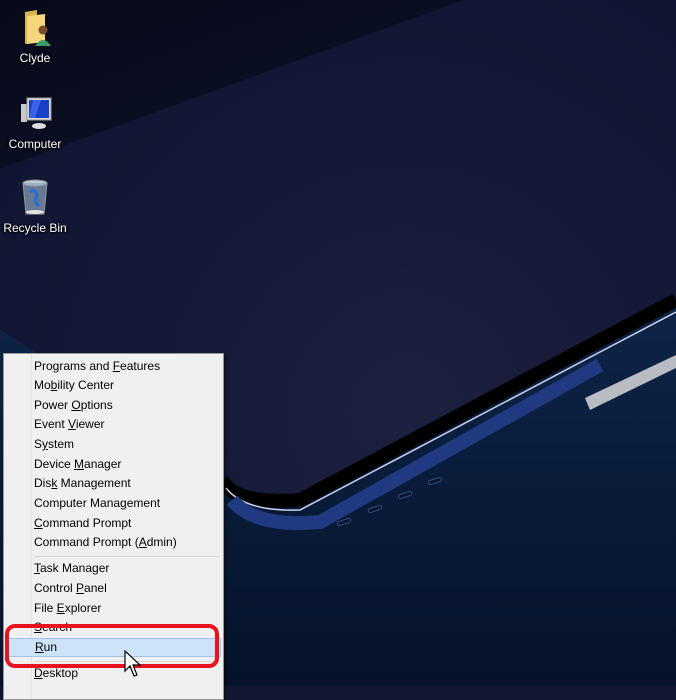 This screenshot has height=700, width=676. Describe the element at coordinates (113, 568) in the screenshot. I see `menu-item-task-manager: Task Manager` at that location.